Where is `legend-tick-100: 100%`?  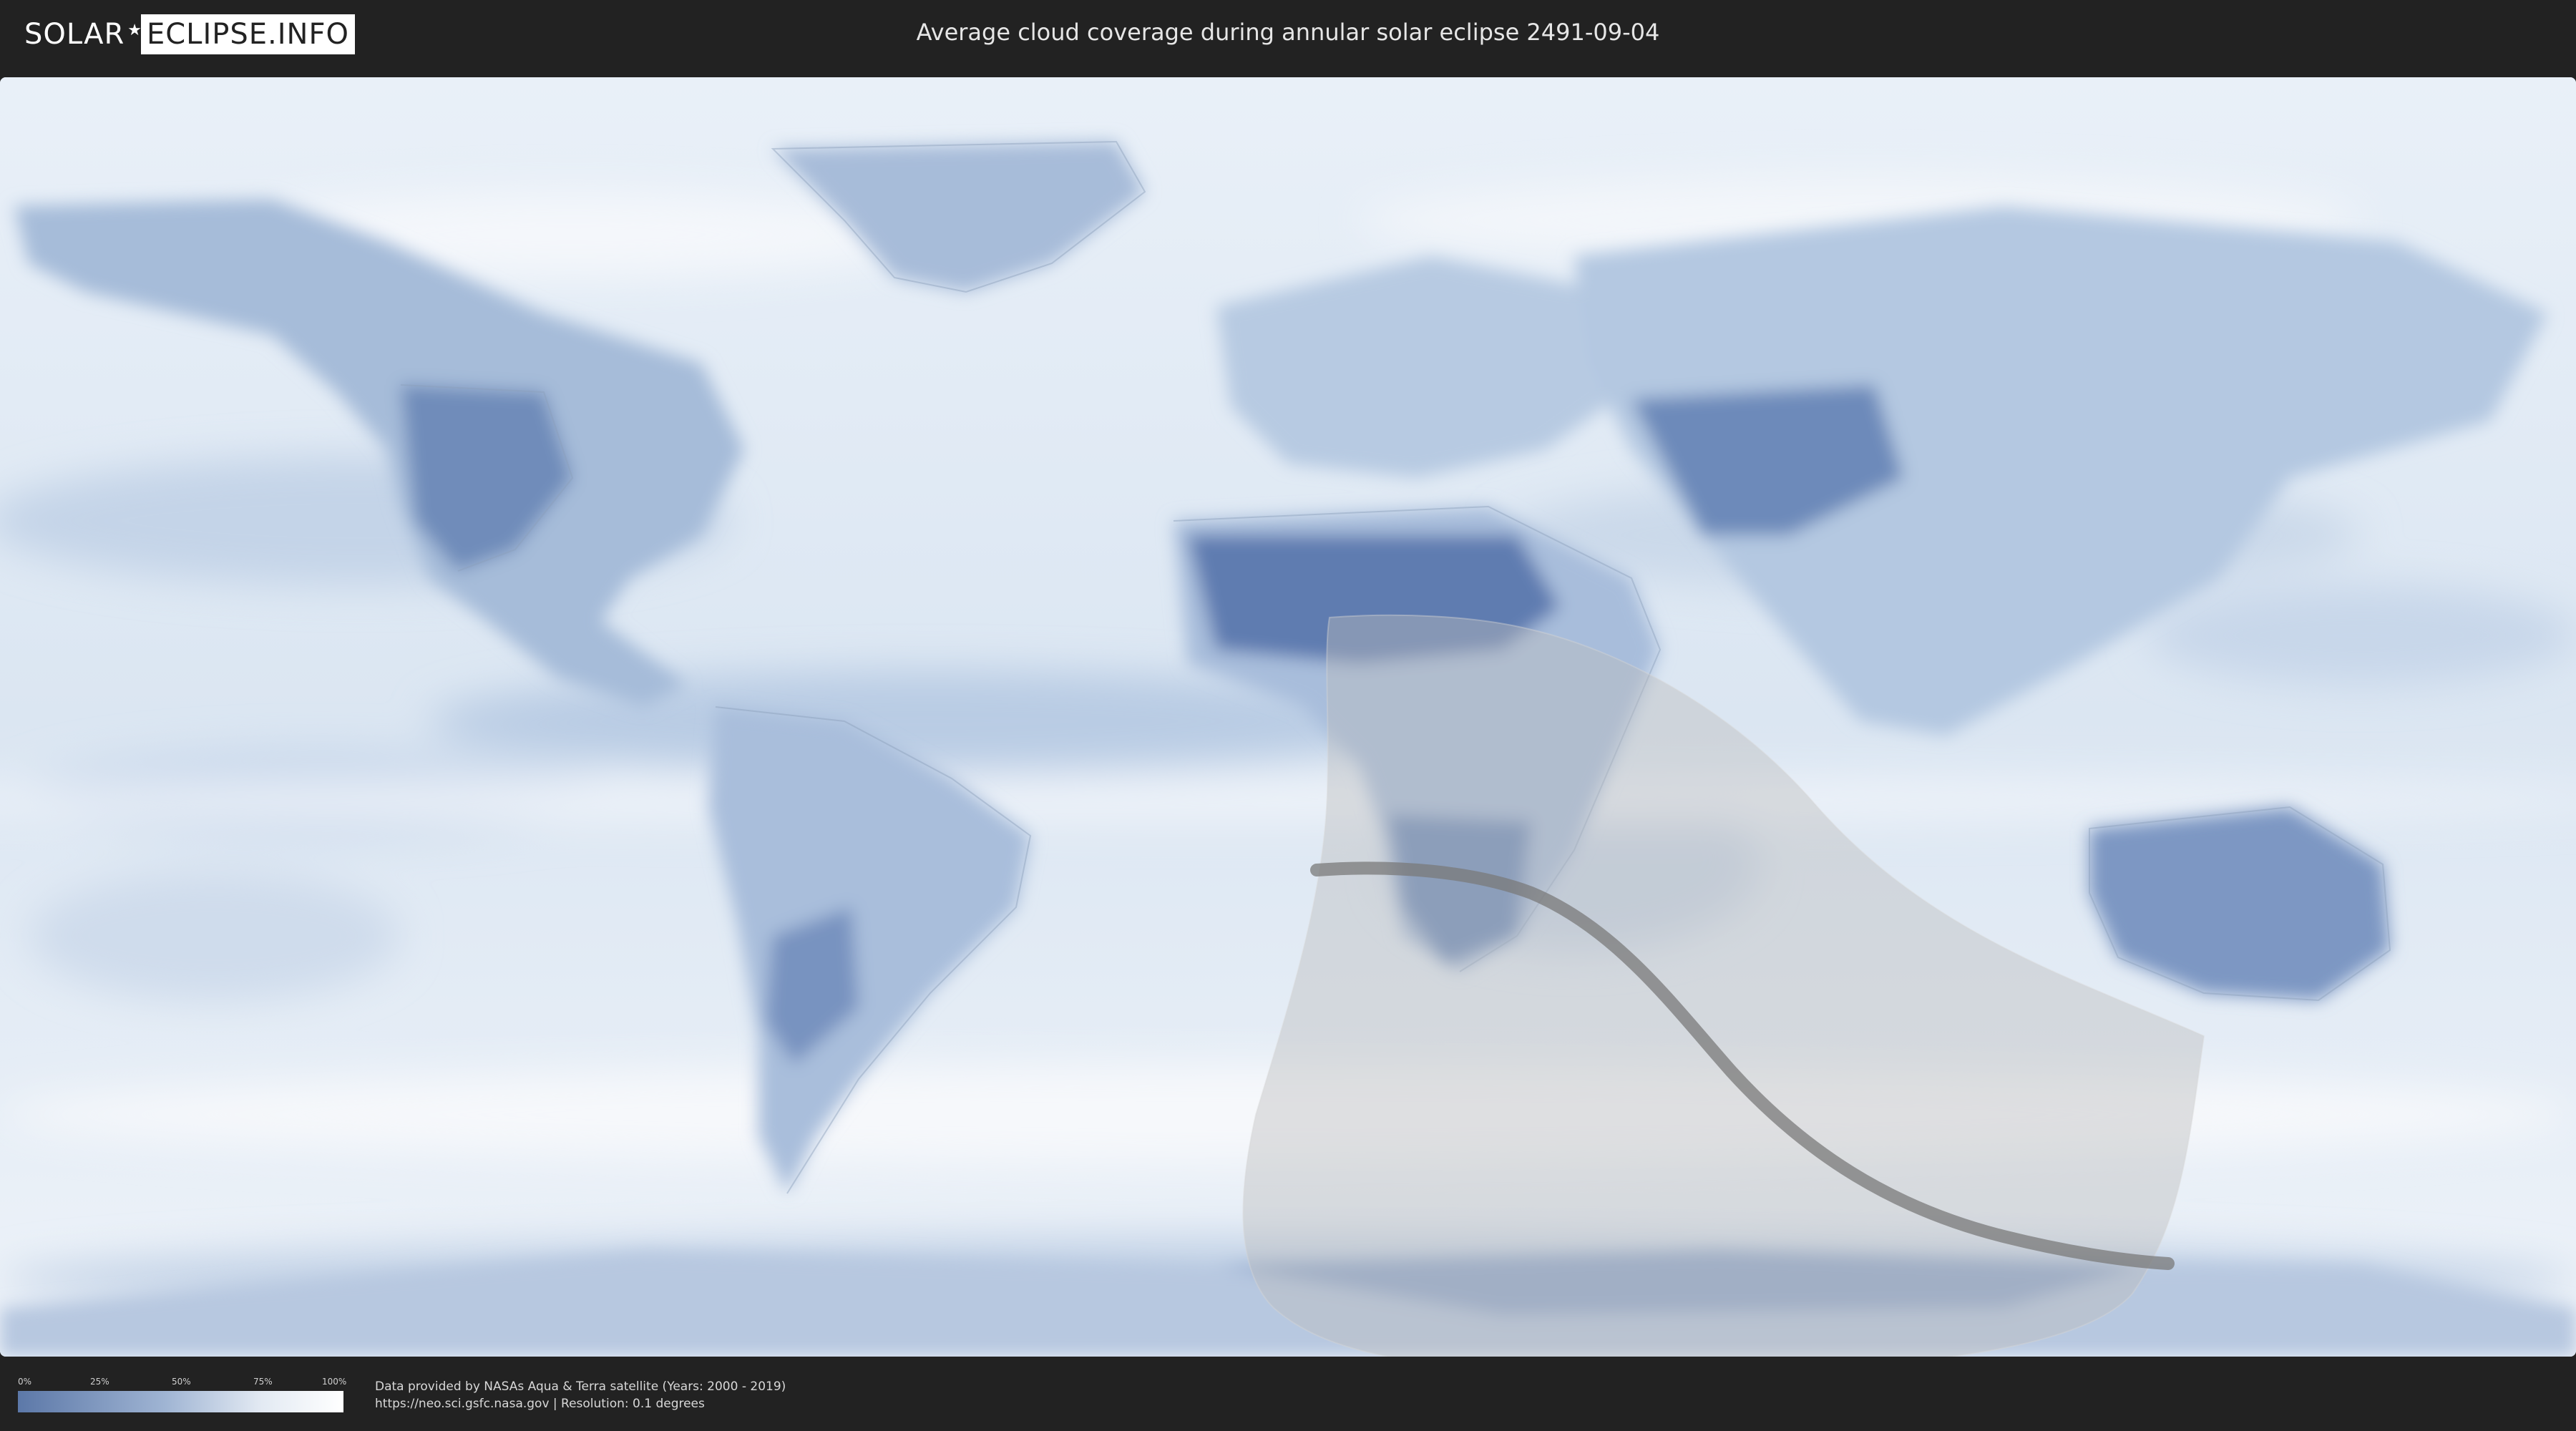 legend-tick-100: 100% is located at coordinates (334, 1382).